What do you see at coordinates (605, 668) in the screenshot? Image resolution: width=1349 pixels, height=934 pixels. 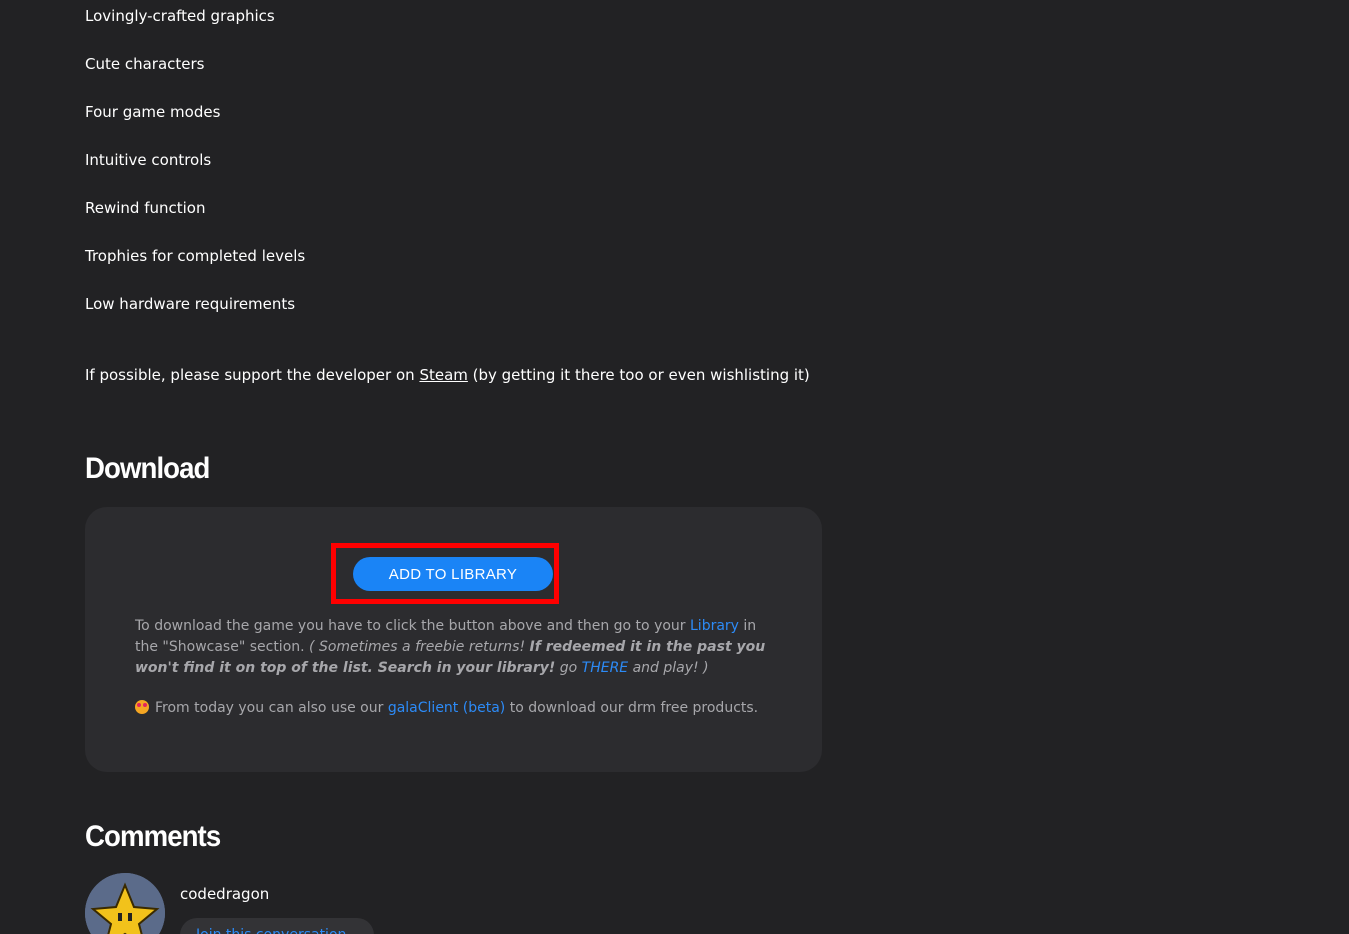 I see `there-link: THERE` at bounding box center [605, 668].